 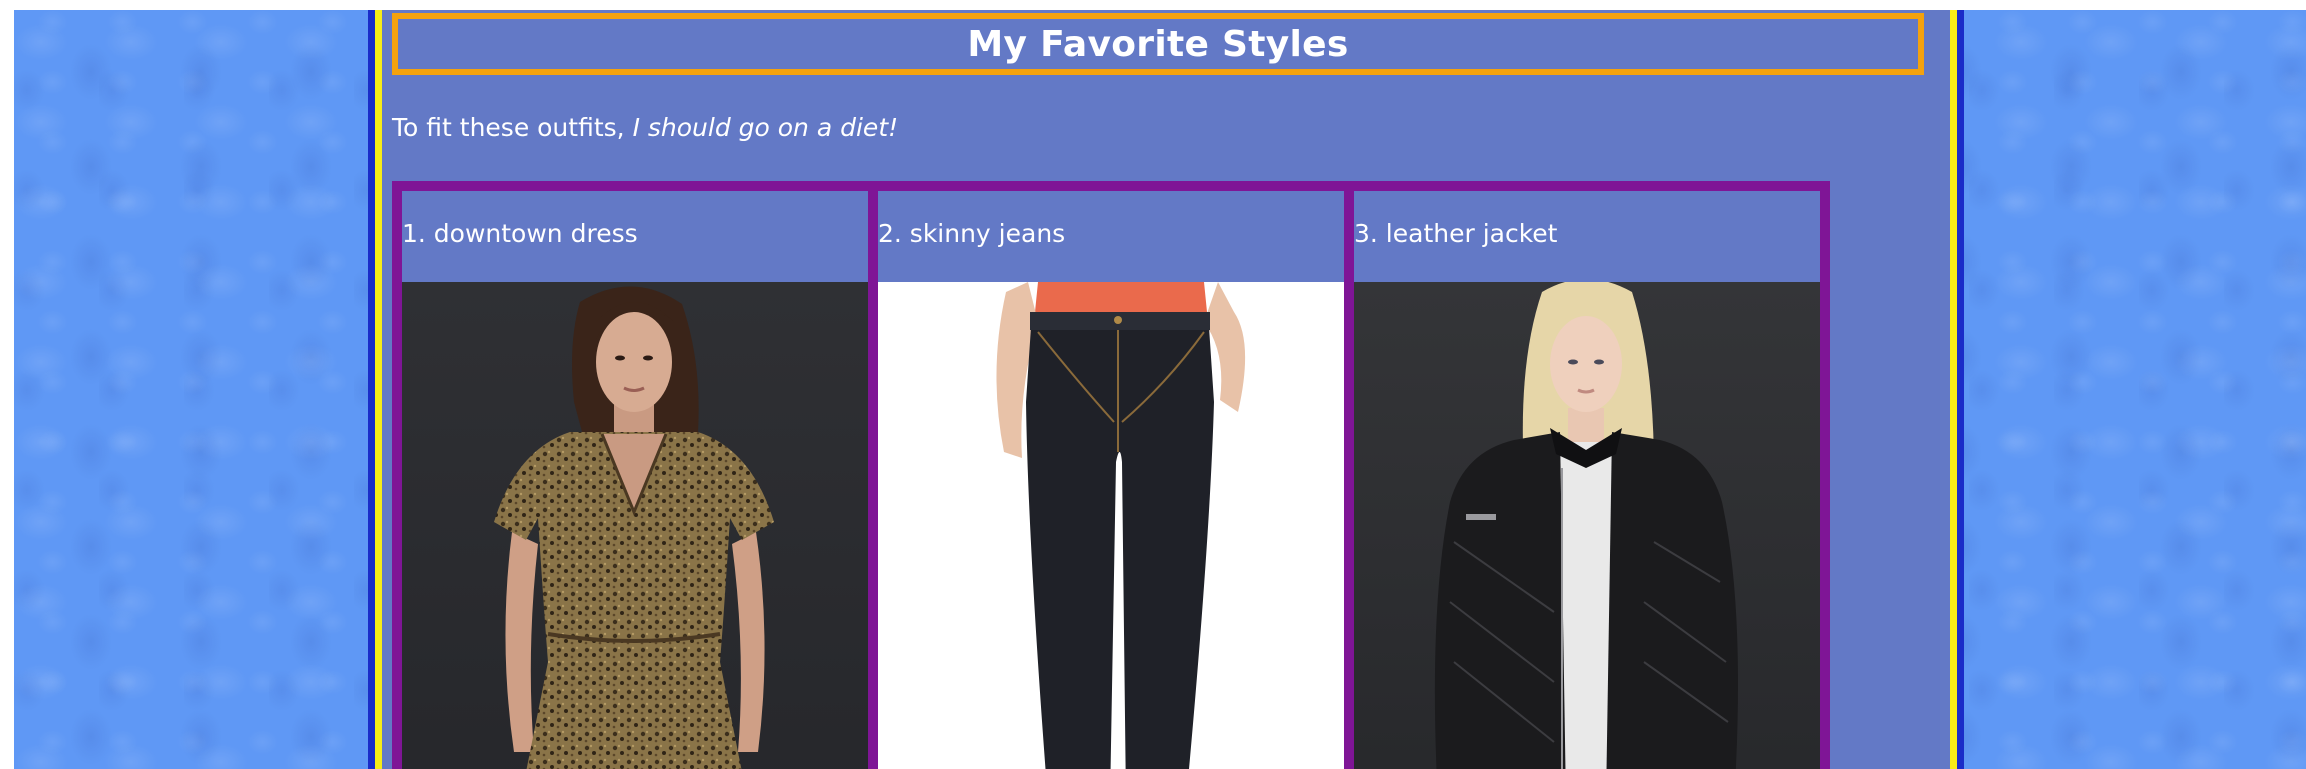 I want to click on jacket-photo-graphic, so click(x=1587, y=525).